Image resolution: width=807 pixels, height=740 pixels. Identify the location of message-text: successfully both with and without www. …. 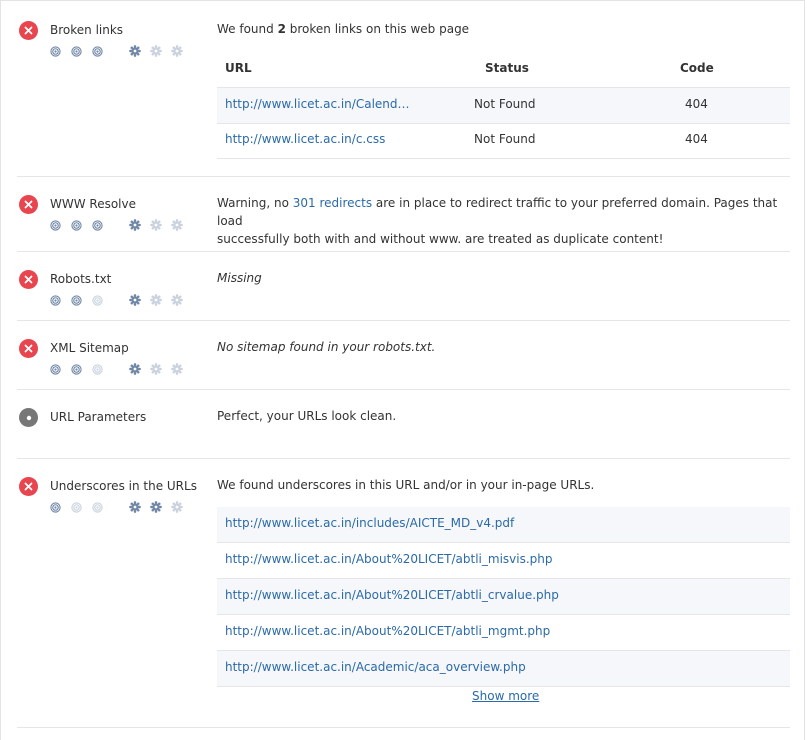
(440, 239).